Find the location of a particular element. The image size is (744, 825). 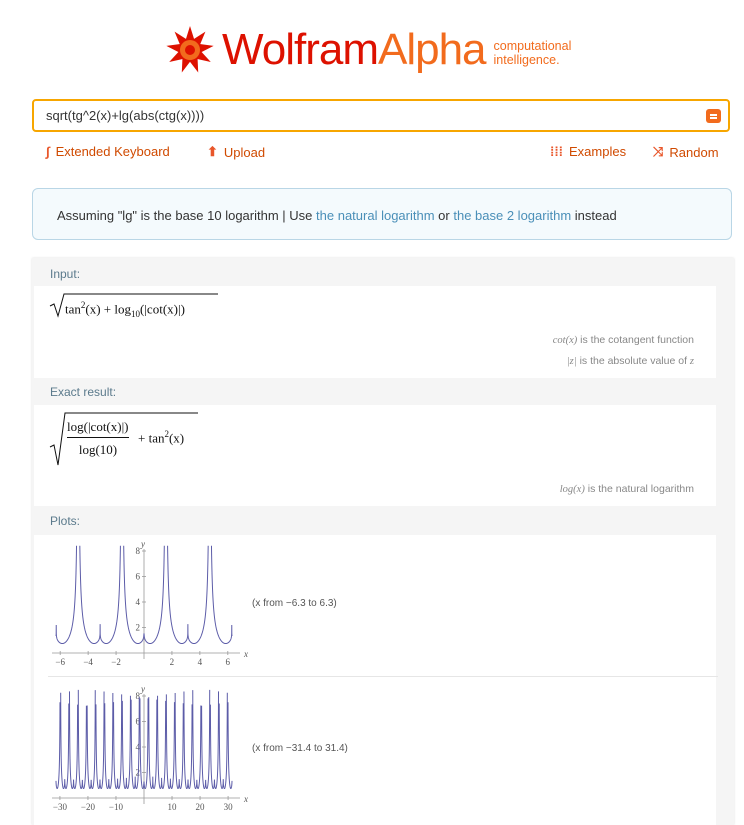

cot-note: cot(x) is the cotangent function is located at coordinates (623, 340).